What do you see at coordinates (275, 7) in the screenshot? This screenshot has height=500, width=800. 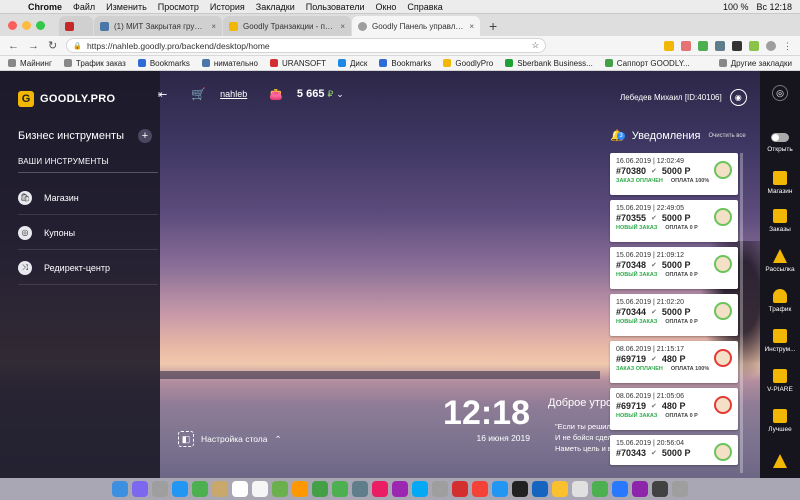 I see `menu-bookmarks: Закладки` at bounding box center [275, 7].